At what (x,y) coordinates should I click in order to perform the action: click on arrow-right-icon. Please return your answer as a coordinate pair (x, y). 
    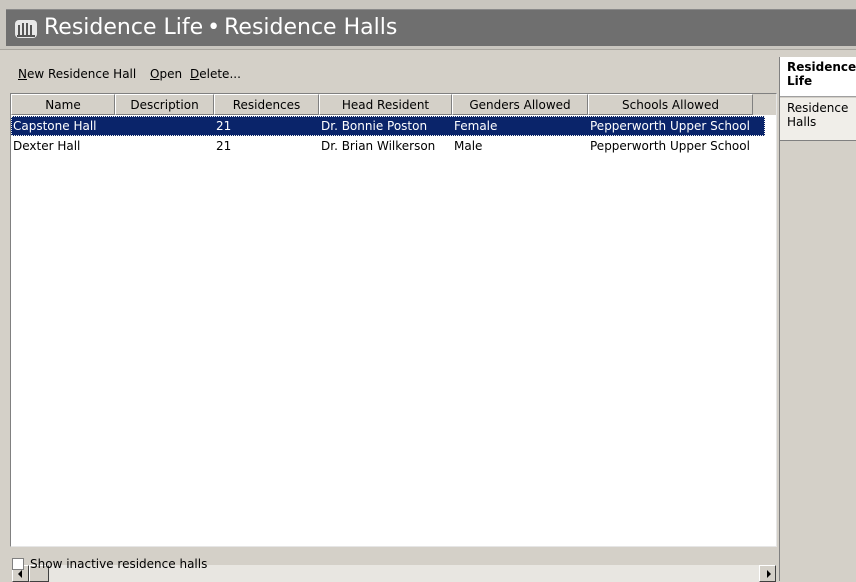
    Looking at the image, I should click on (769, 574).